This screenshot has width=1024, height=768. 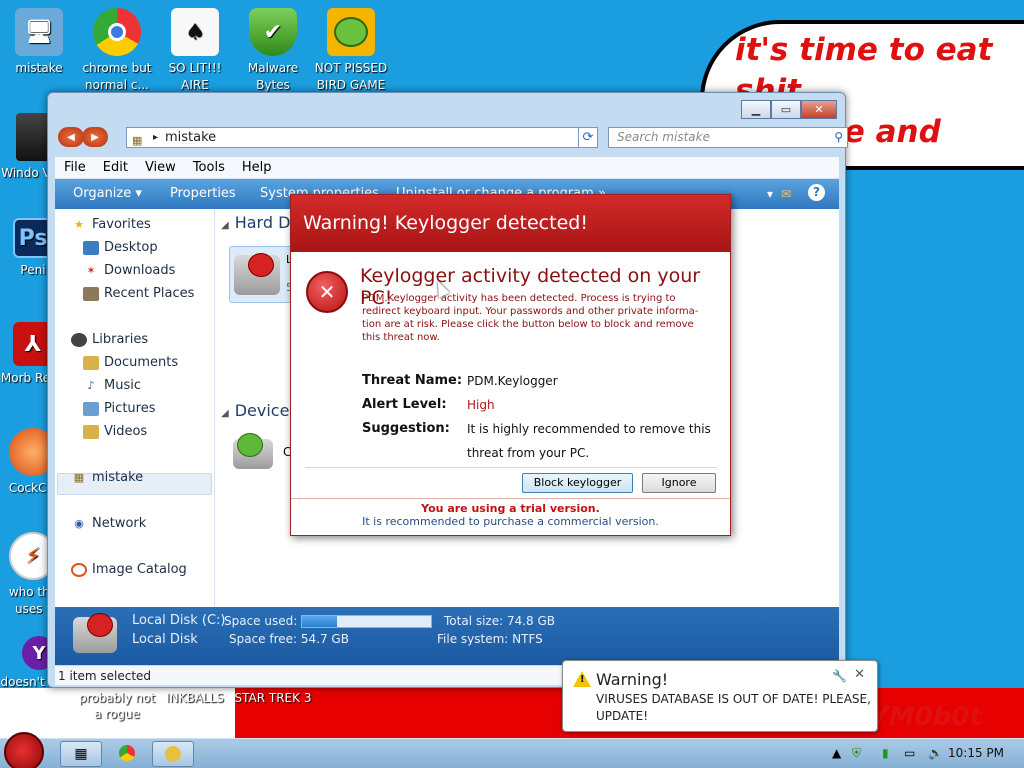 What do you see at coordinates (976, 753) in the screenshot?
I see `taskbar-clock: 10:15 PM` at bounding box center [976, 753].